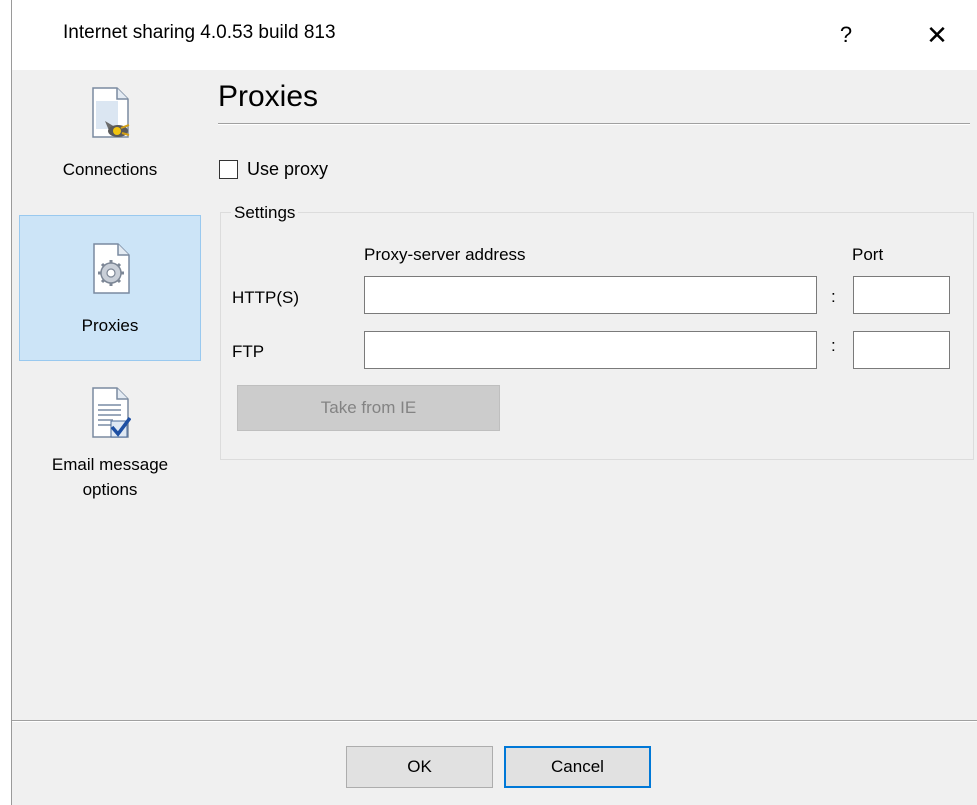 Image resolution: width=977 pixels, height=805 pixels. What do you see at coordinates (846, 35) in the screenshot?
I see `help-button: ?` at bounding box center [846, 35].